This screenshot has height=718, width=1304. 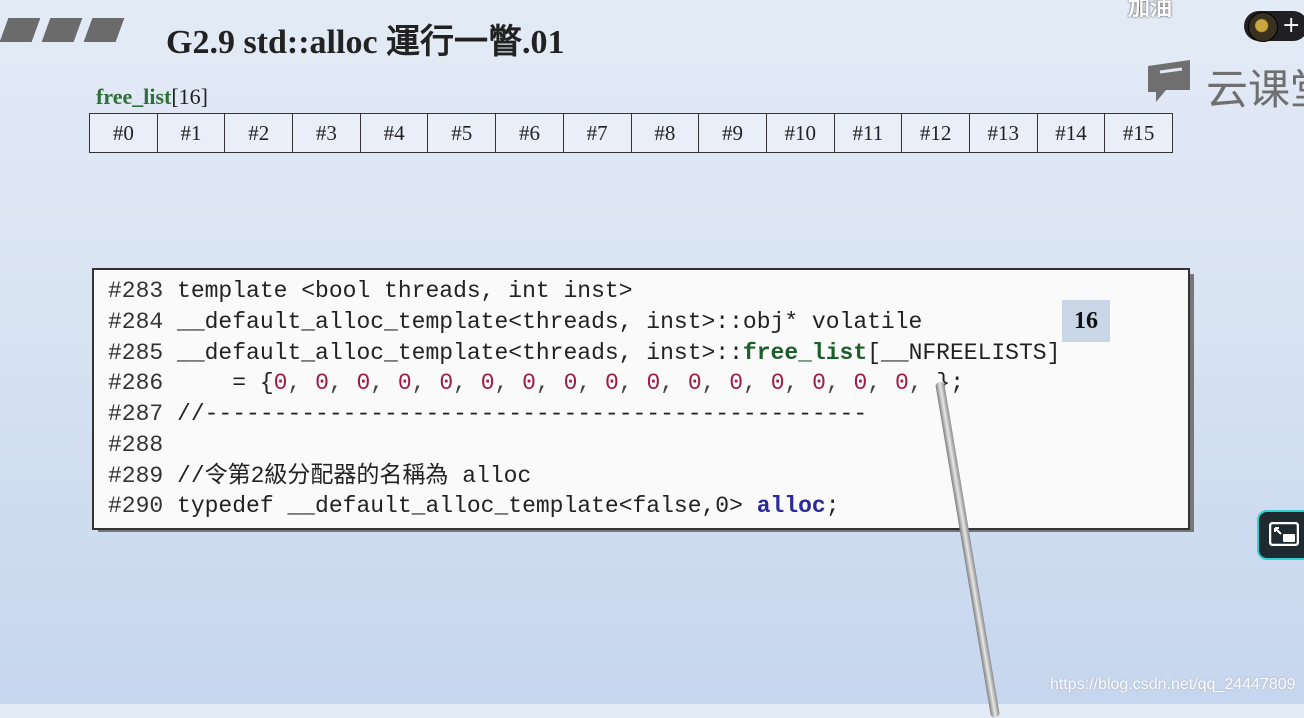 I want to click on free-list-name: free_list, so click(x=134, y=96).